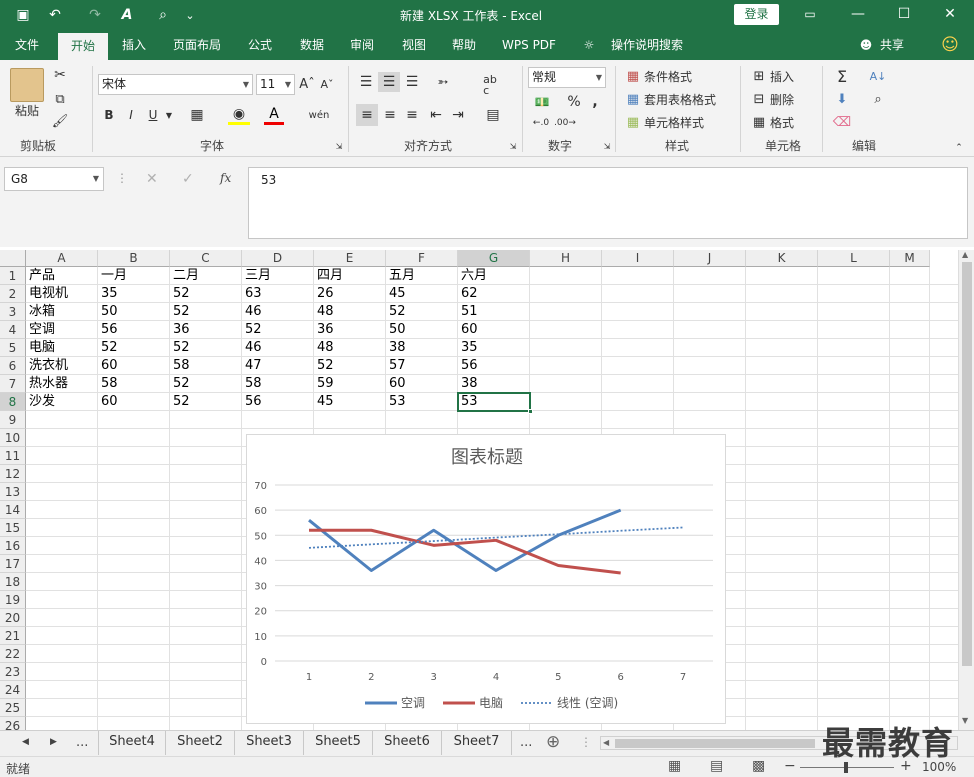 The width and height of the screenshot is (974, 777). What do you see at coordinates (278, 312) in the screenshot?
I see `cell: 46` at bounding box center [278, 312].